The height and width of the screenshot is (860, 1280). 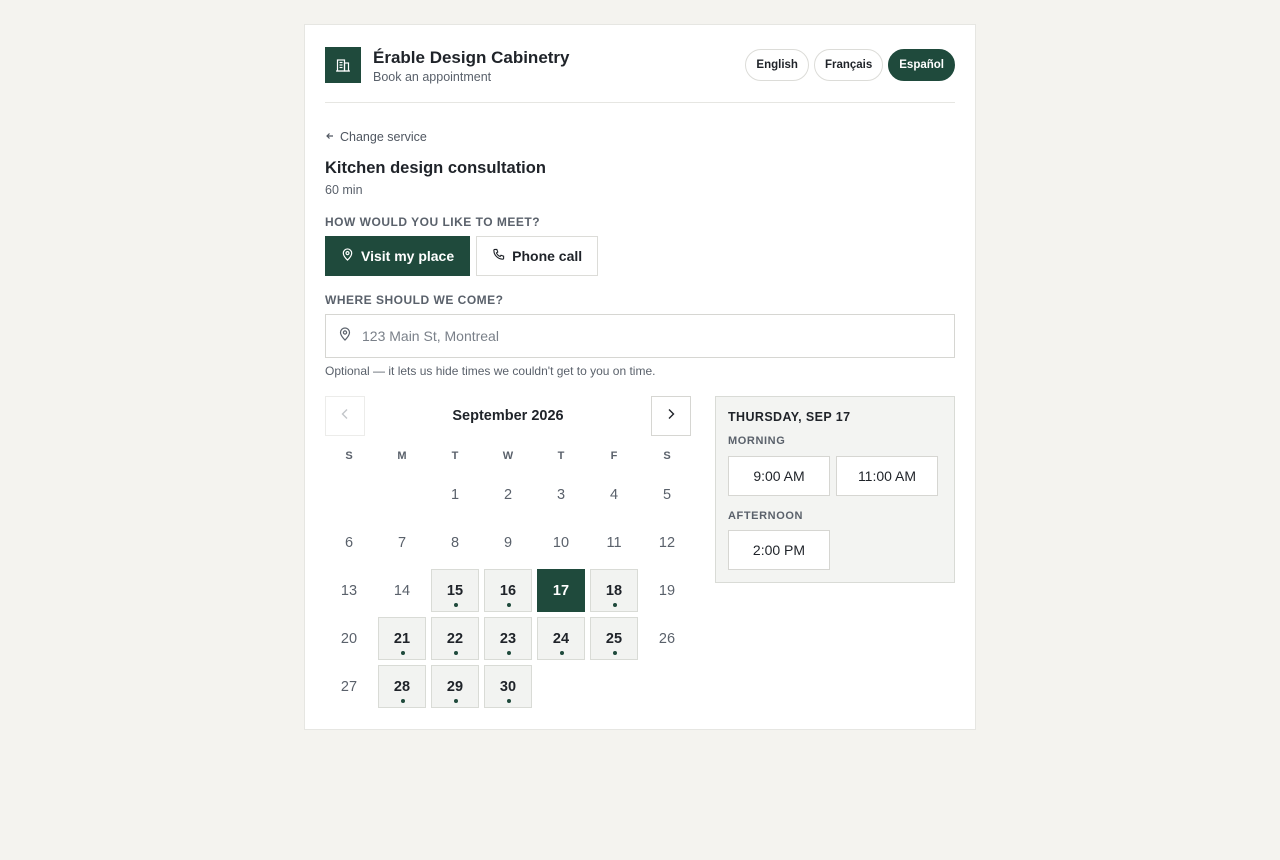 I want to click on calendar-day: 15, so click(x=455, y=590).